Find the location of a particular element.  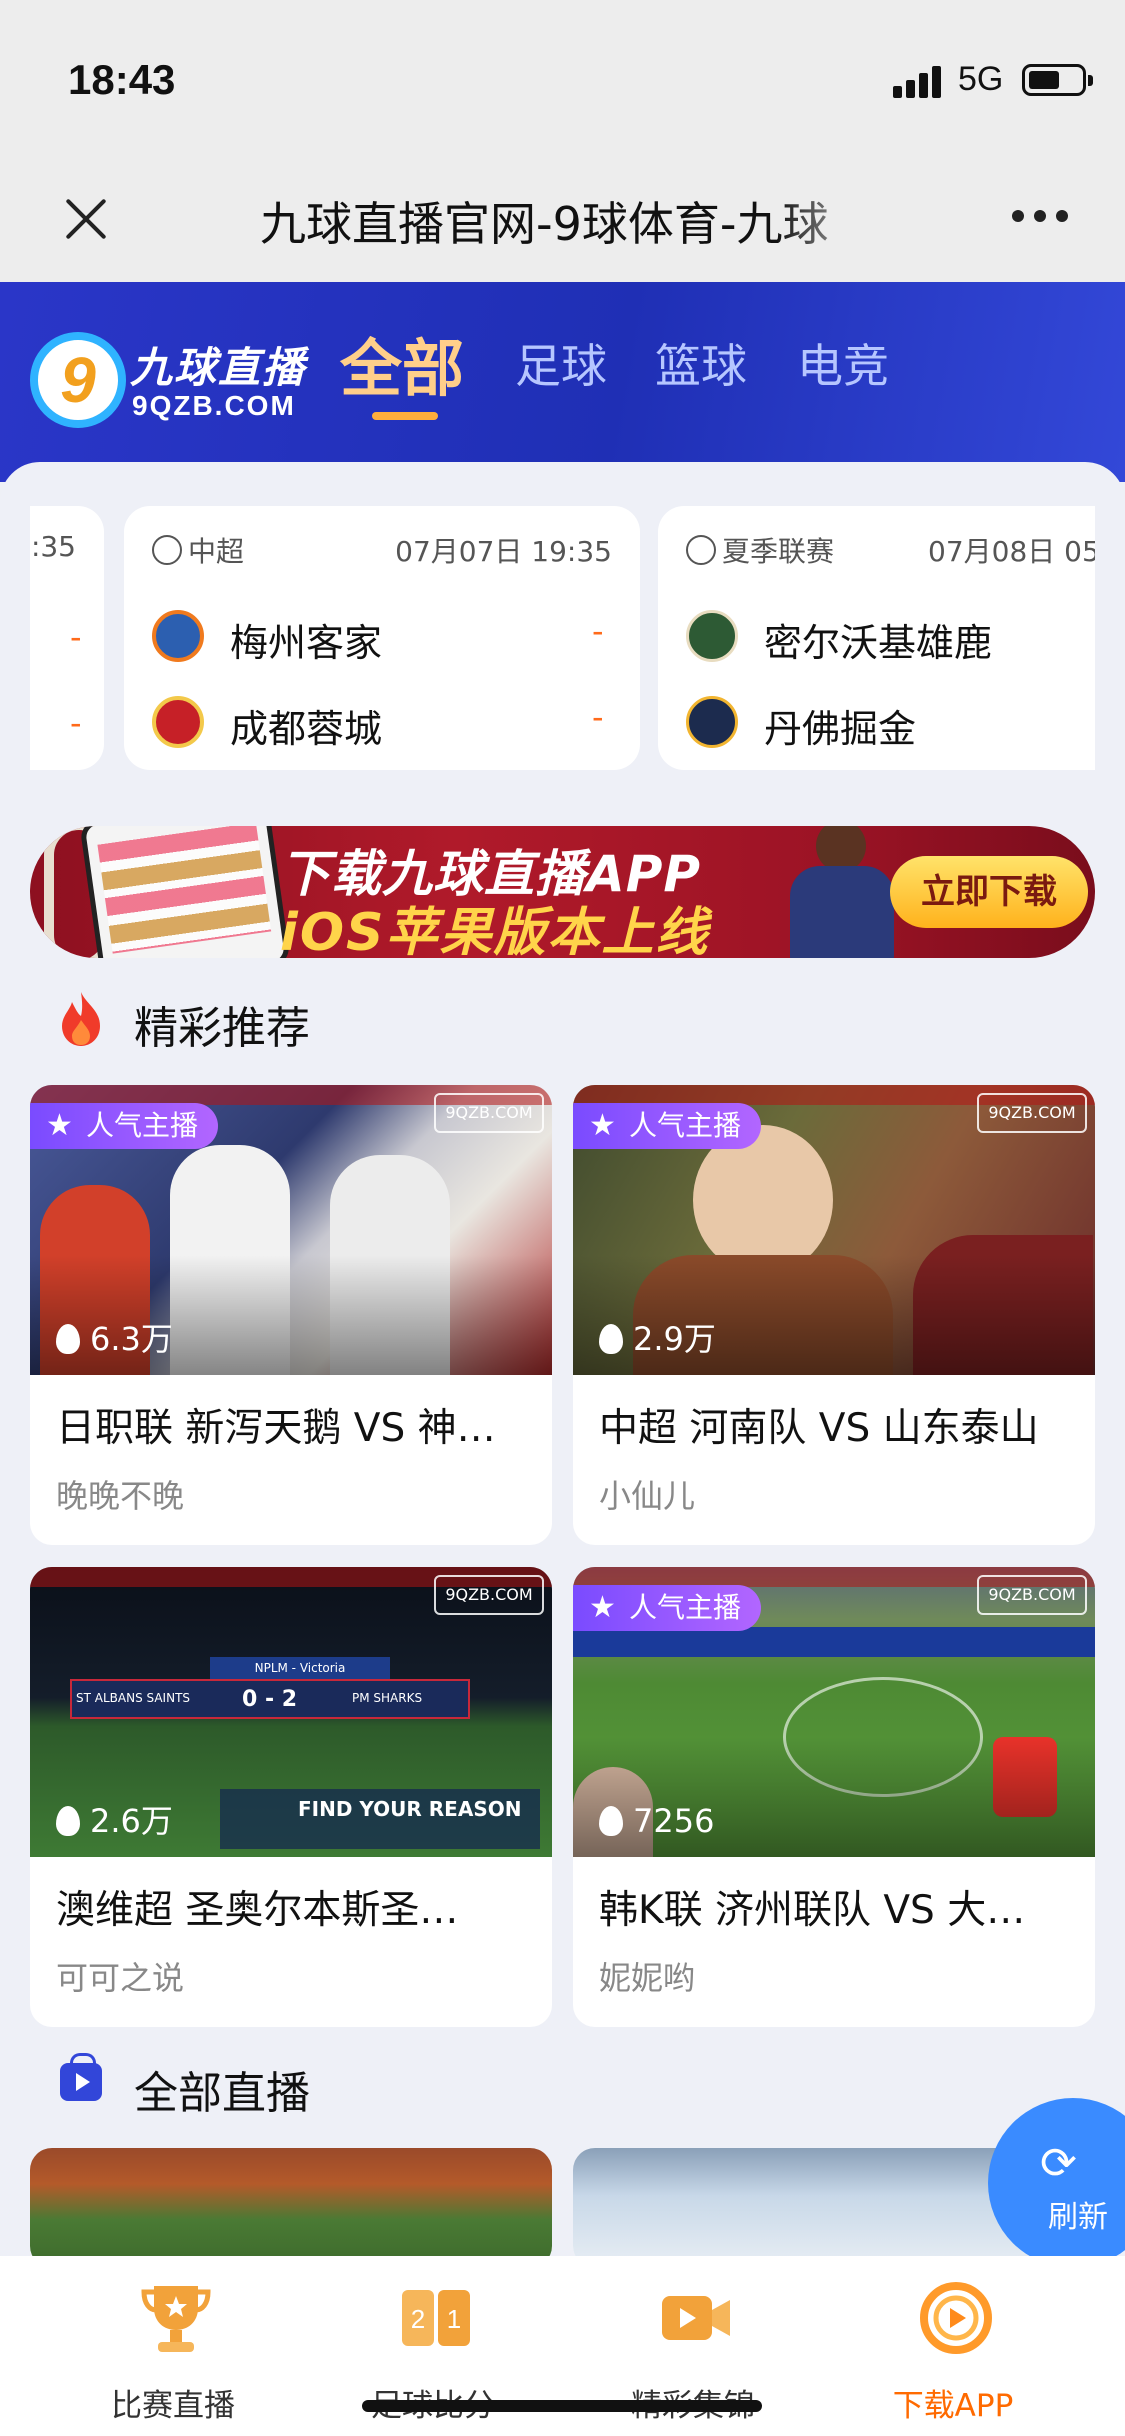

tab-basketball: 篮球 is located at coordinates (701, 363).